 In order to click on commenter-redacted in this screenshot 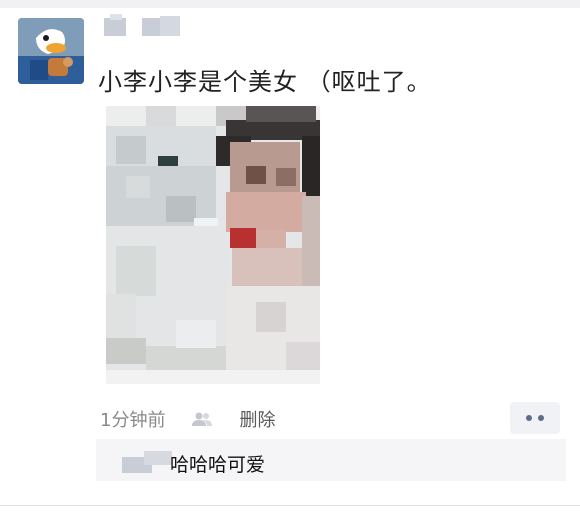, I will do `click(148, 461)`.